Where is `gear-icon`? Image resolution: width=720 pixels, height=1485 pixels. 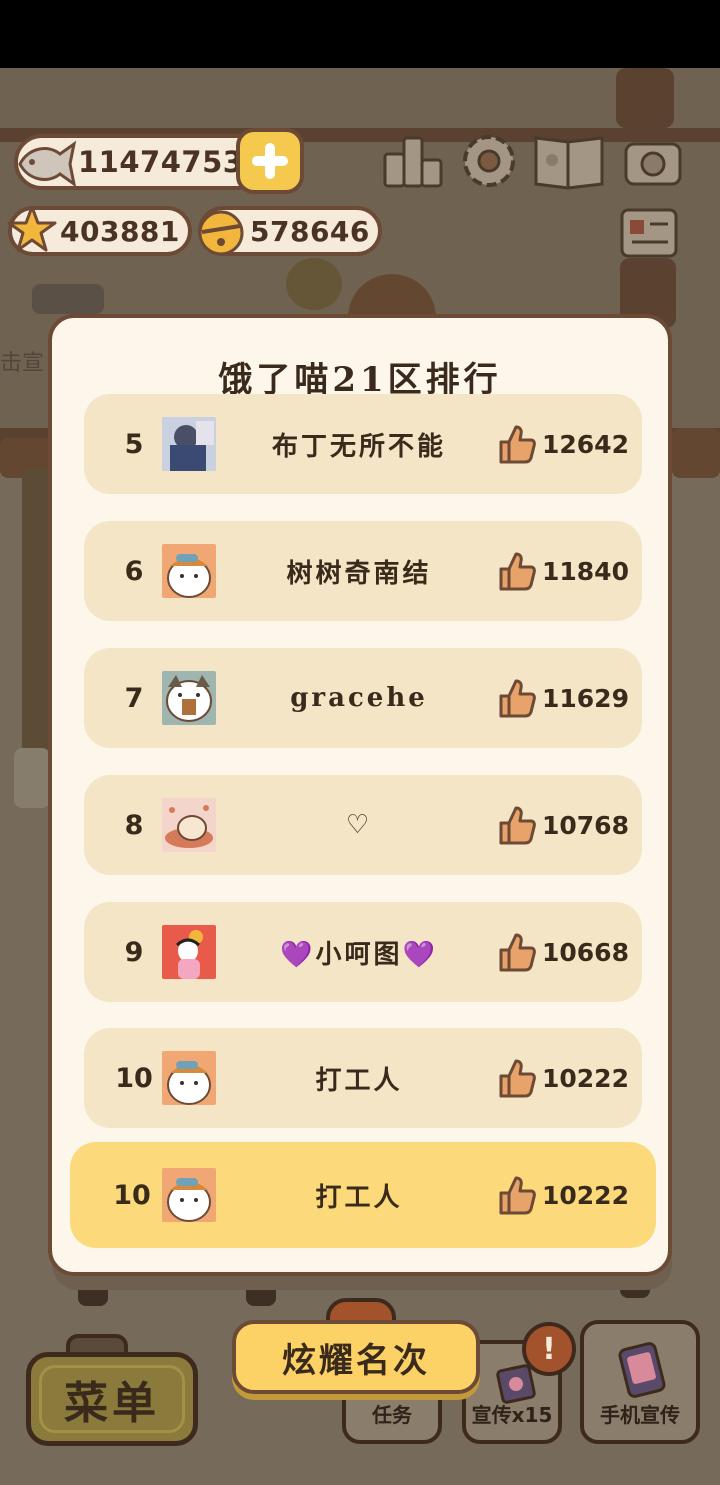 gear-icon is located at coordinates (489, 161).